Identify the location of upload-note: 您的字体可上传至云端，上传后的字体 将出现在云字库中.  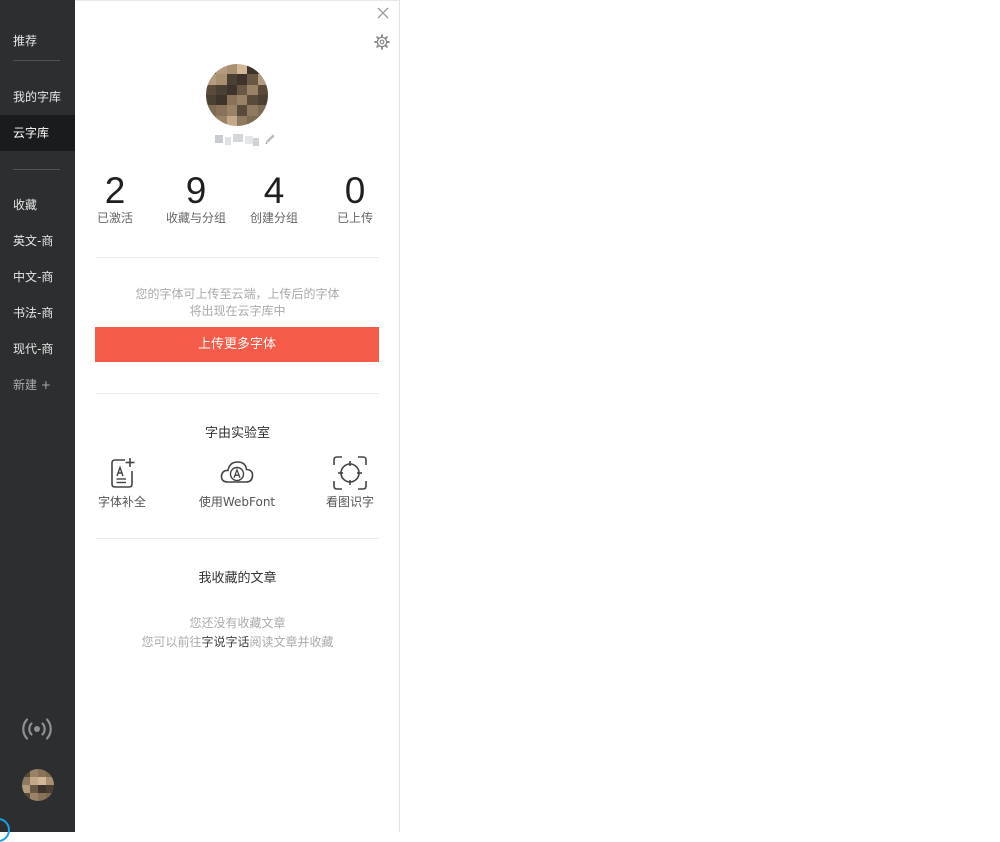
(237, 303).